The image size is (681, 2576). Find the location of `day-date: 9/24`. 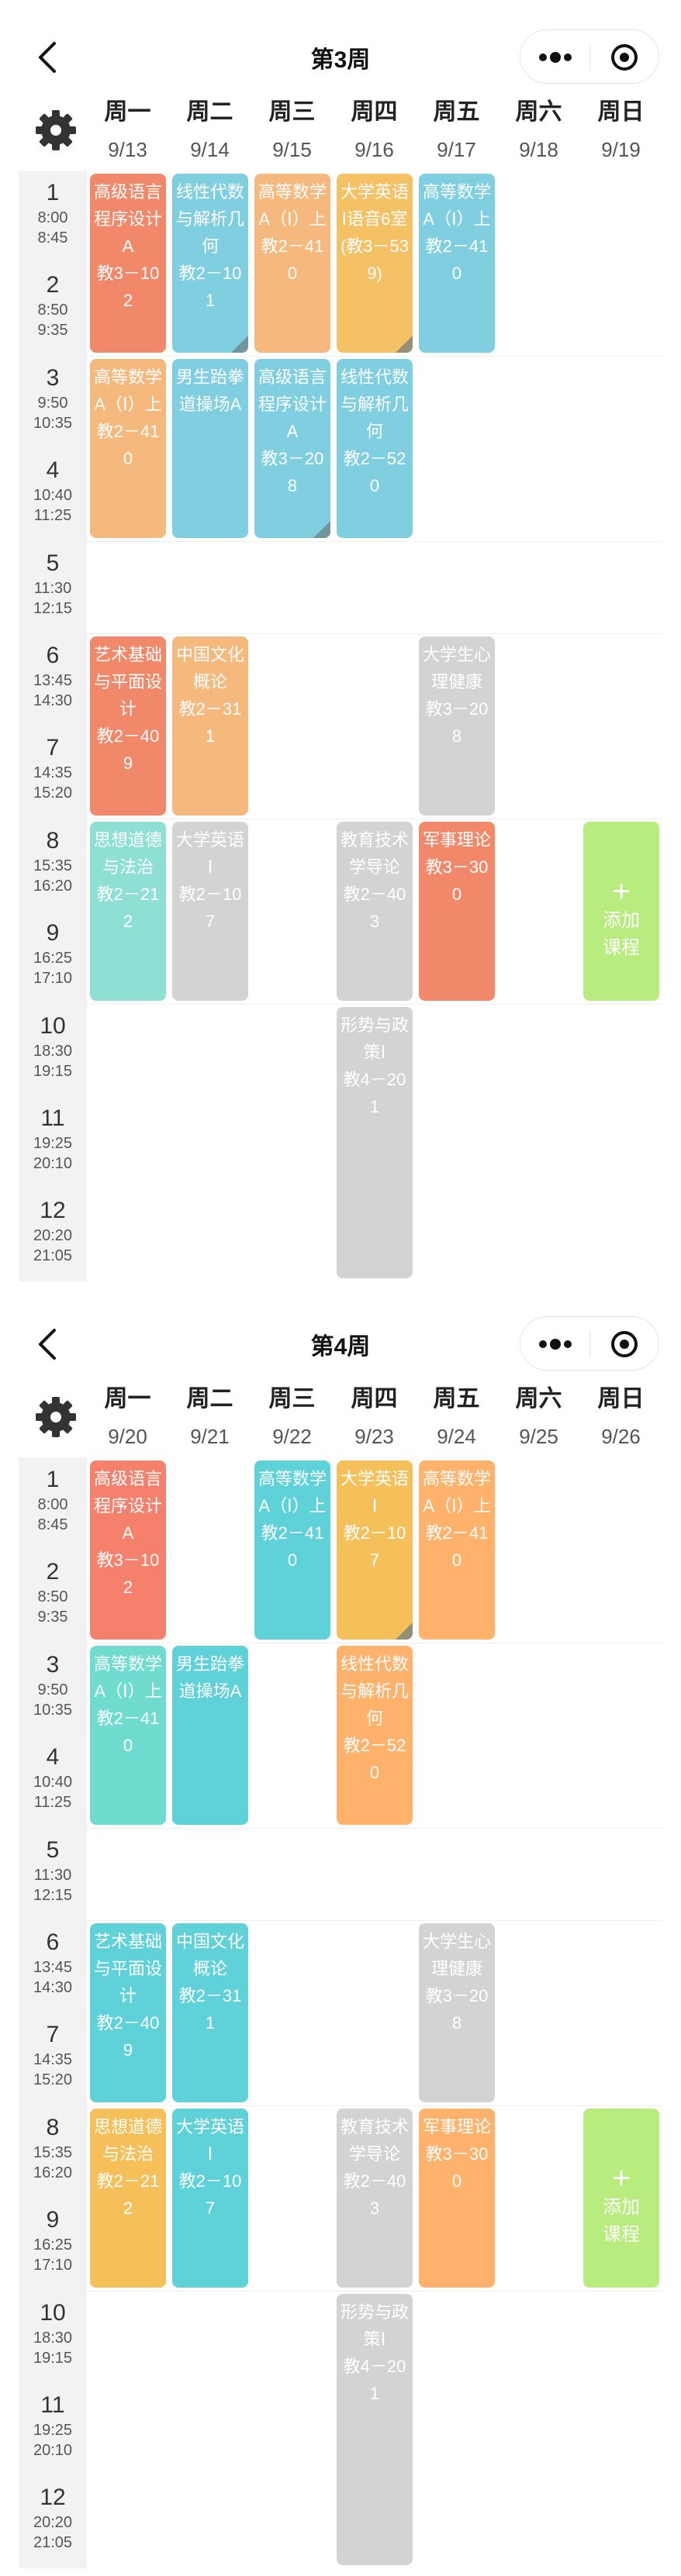

day-date: 9/24 is located at coordinates (456, 1436).